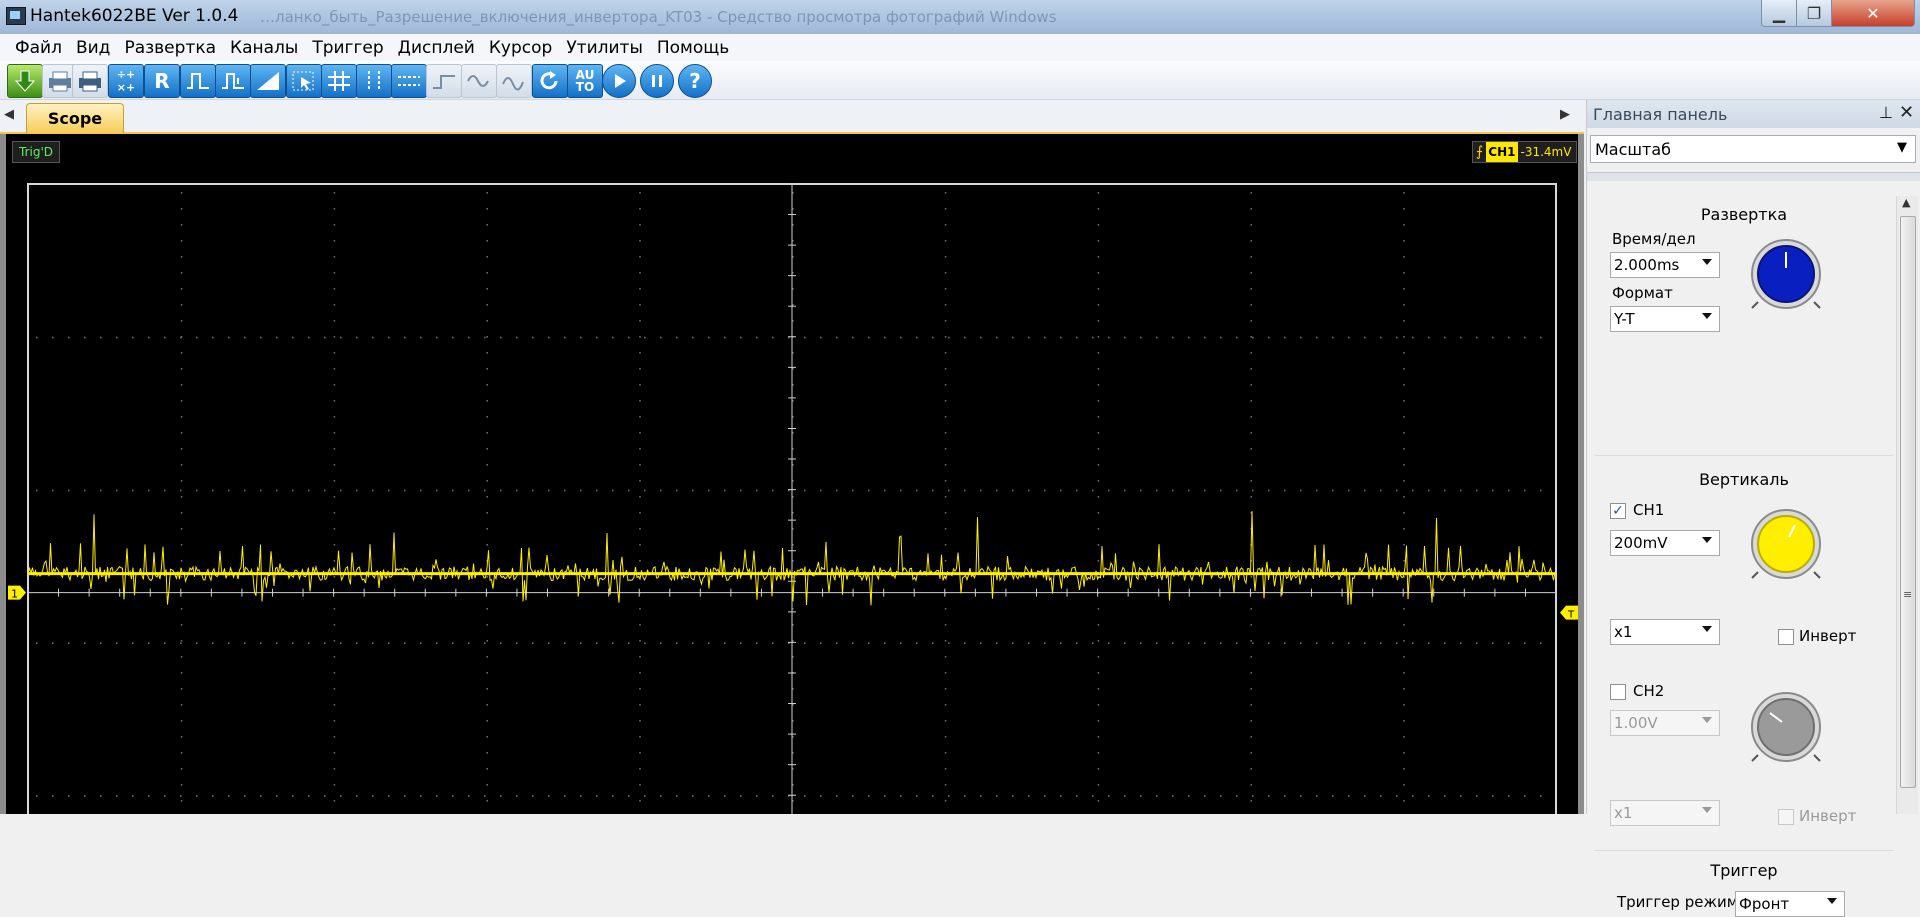  I want to click on cursor-vertical-button, so click(374, 81).